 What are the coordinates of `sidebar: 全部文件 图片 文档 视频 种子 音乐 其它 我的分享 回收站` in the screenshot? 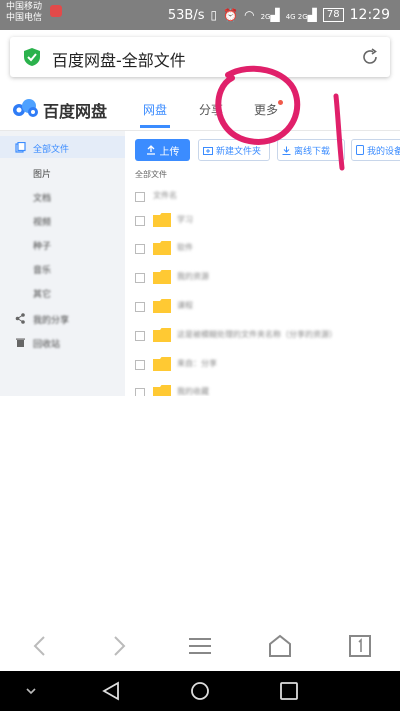 It's located at (62, 263).